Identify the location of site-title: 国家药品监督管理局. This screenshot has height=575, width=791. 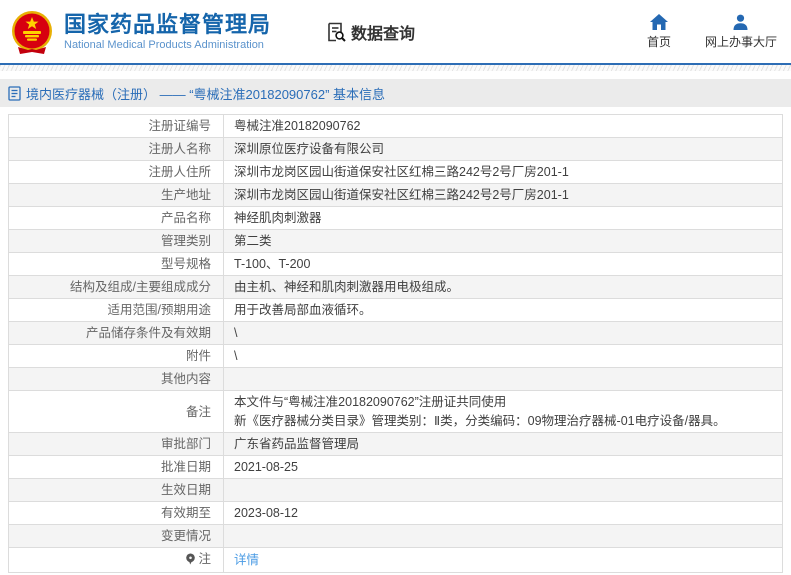
(168, 24).